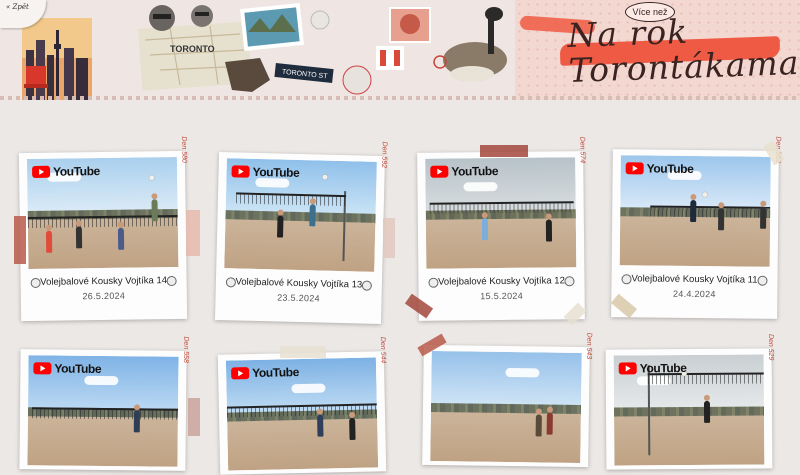 Image resolution: width=800 pixels, height=475 pixels. Describe the element at coordinates (183, 149) in the screenshot. I see `day-tag: Den 580` at that location.